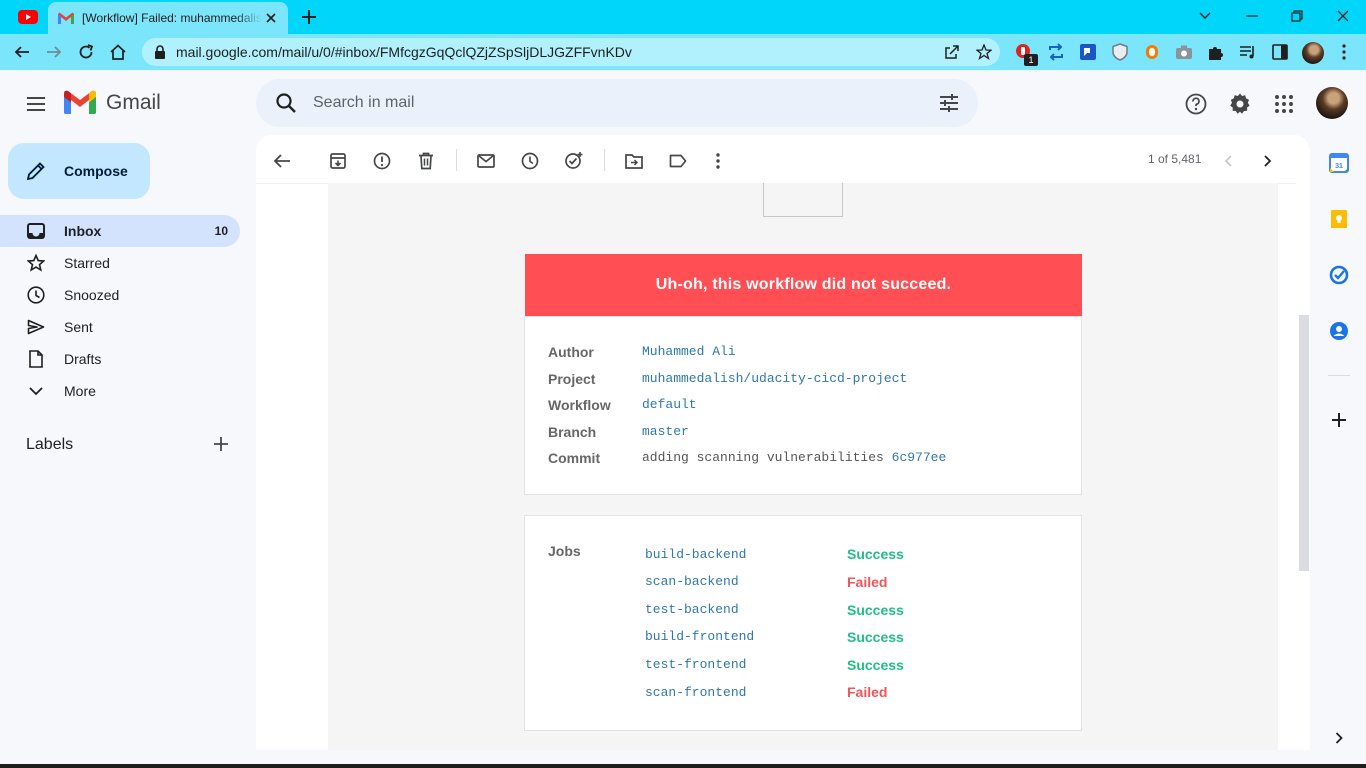  Describe the element at coordinates (1088, 52) in the screenshot. I see `translate-extension-icon` at that location.